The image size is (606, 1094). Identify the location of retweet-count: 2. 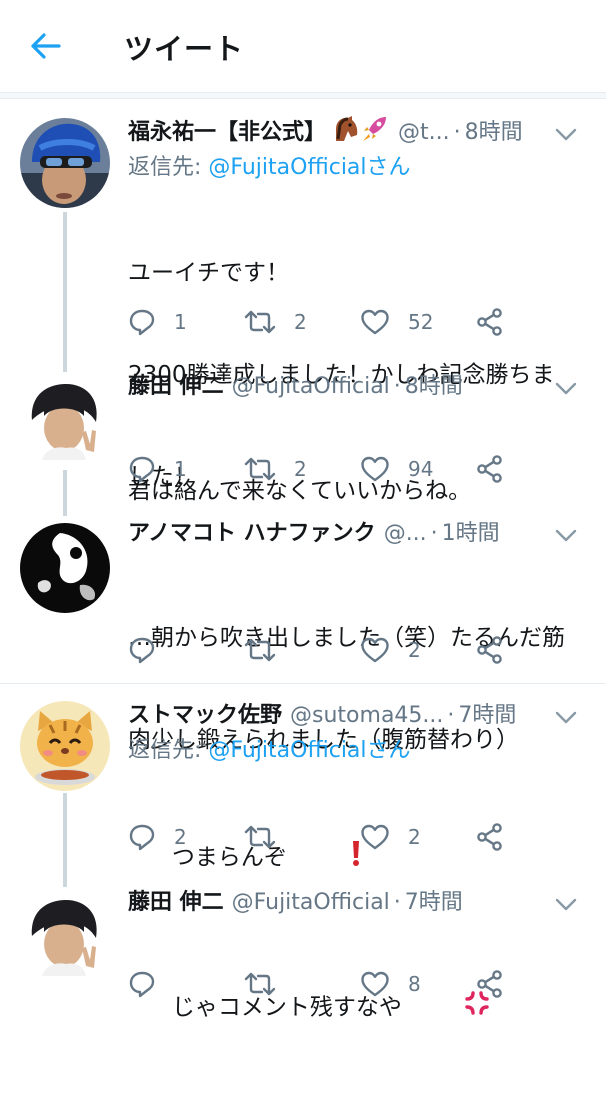
(300, 469).